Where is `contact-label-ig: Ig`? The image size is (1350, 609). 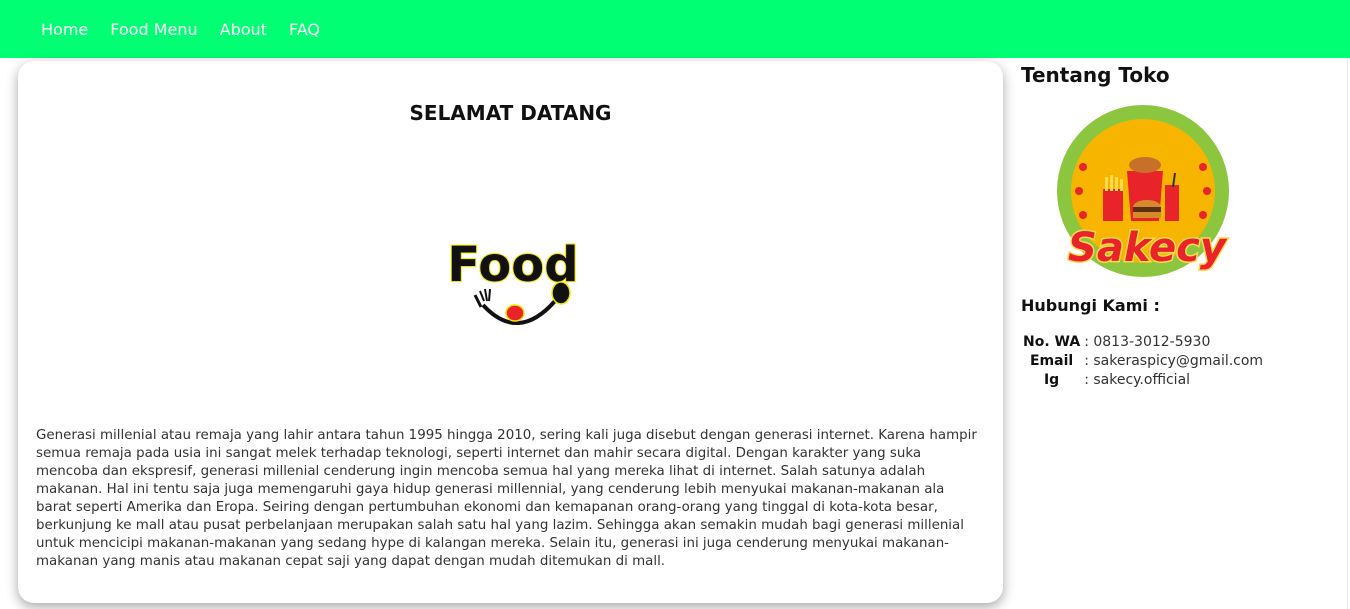
contact-label-ig: Ig is located at coordinates (1051, 379).